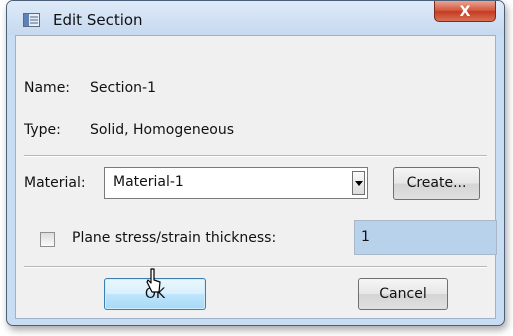 Image resolution: width=513 pixels, height=336 pixels. What do you see at coordinates (255, 18) in the screenshot?
I see `title-bar: Edit Section X` at bounding box center [255, 18].